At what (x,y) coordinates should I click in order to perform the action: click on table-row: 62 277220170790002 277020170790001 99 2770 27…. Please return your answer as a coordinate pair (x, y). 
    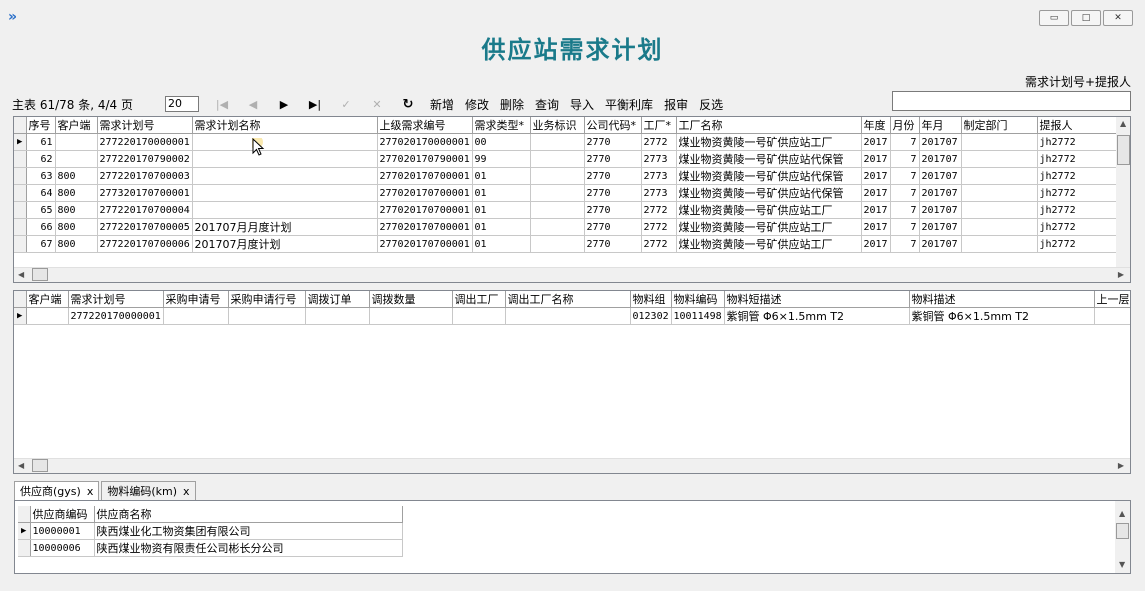
    Looking at the image, I should click on (565, 159).